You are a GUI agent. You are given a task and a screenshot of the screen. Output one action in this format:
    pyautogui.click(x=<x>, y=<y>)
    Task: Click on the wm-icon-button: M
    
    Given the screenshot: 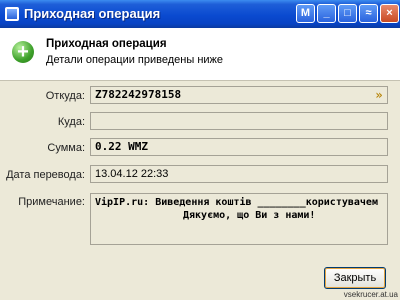 What is the action you would take?
    pyautogui.click(x=305, y=13)
    